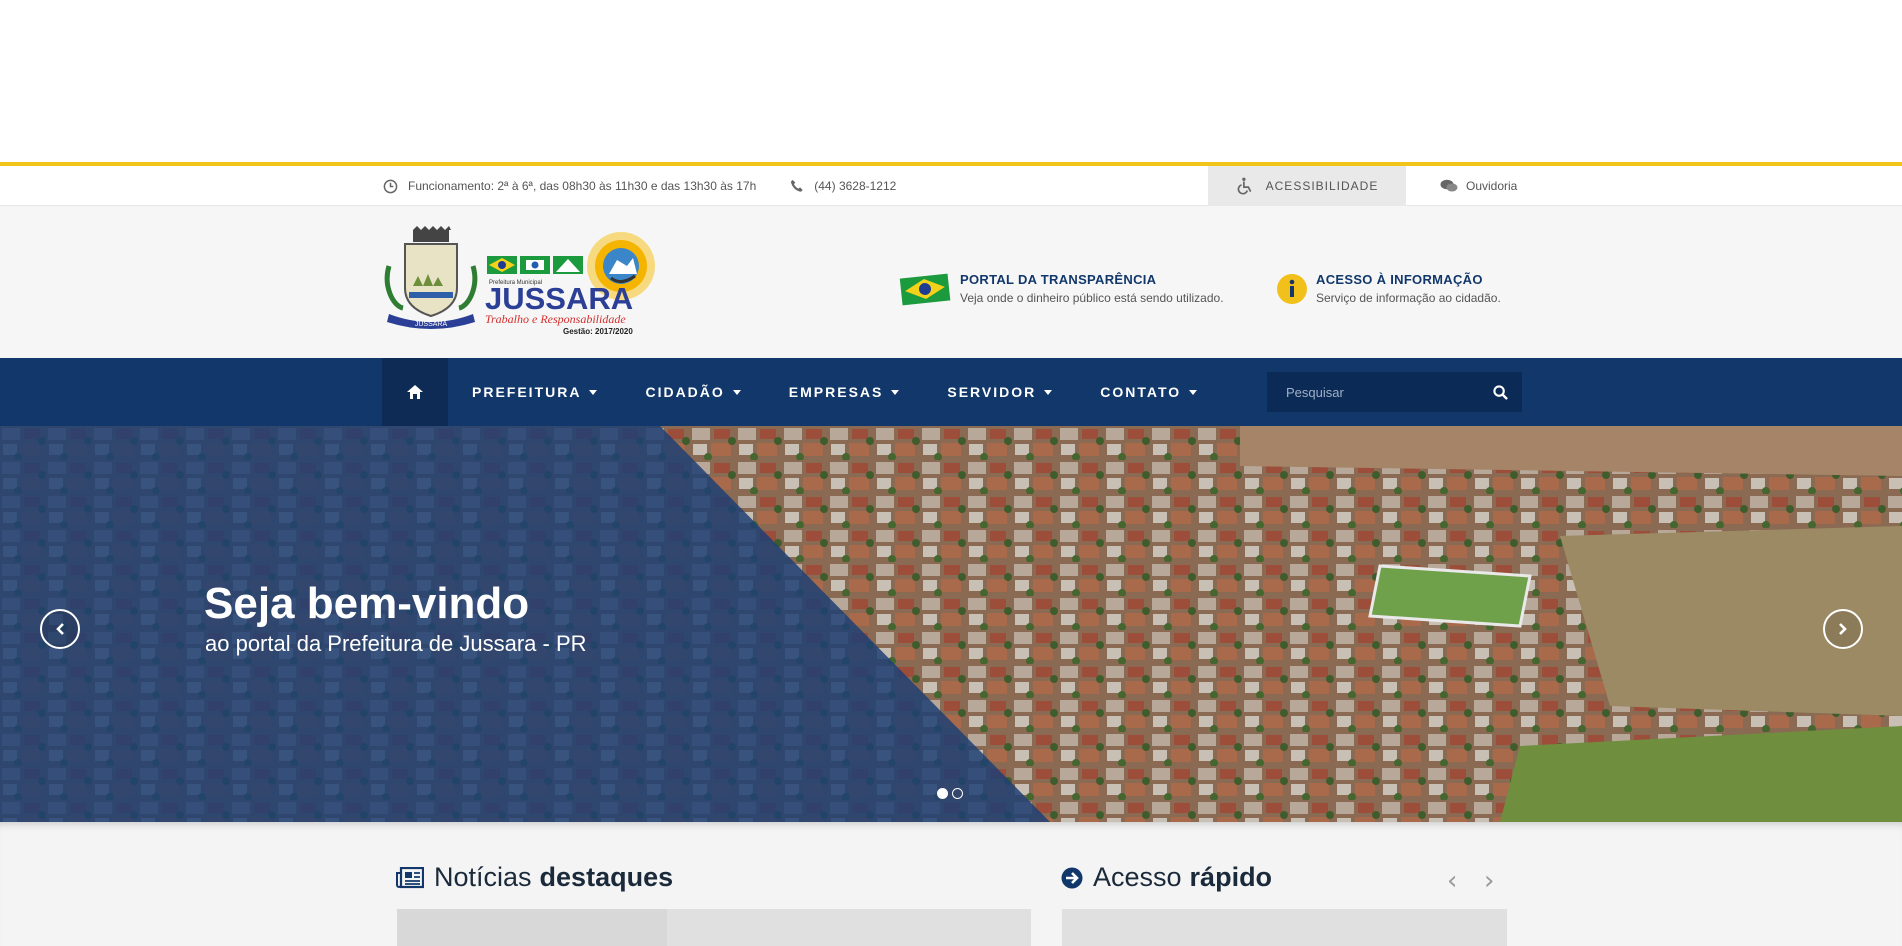 The height and width of the screenshot is (946, 1902). What do you see at coordinates (1292, 288) in the screenshot?
I see `info-icon` at bounding box center [1292, 288].